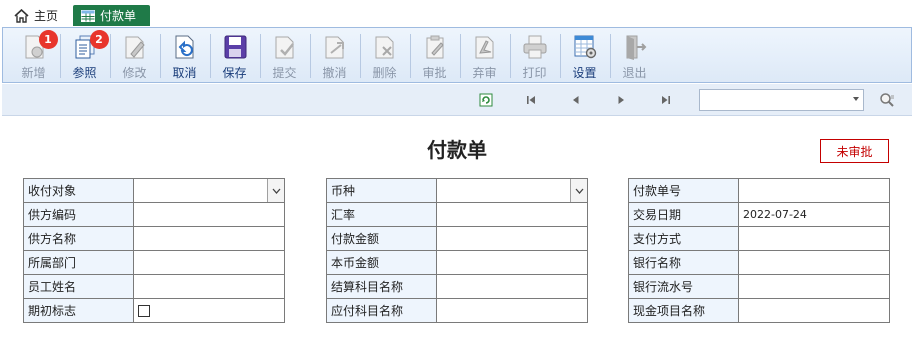  What do you see at coordinates (381, 190) in the screenshot?
I see `field-label: 币种` at bounding box center [381, 190].